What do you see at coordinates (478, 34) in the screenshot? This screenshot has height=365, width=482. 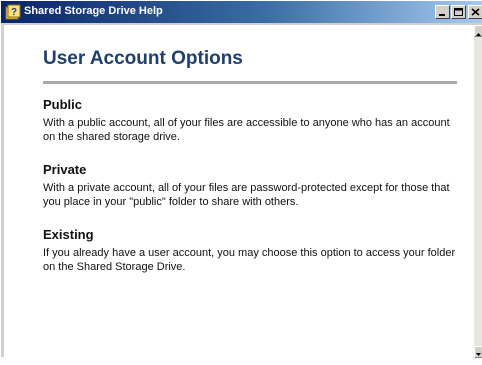 I see `arrow-up-icon` at bounding box center [478, 34].